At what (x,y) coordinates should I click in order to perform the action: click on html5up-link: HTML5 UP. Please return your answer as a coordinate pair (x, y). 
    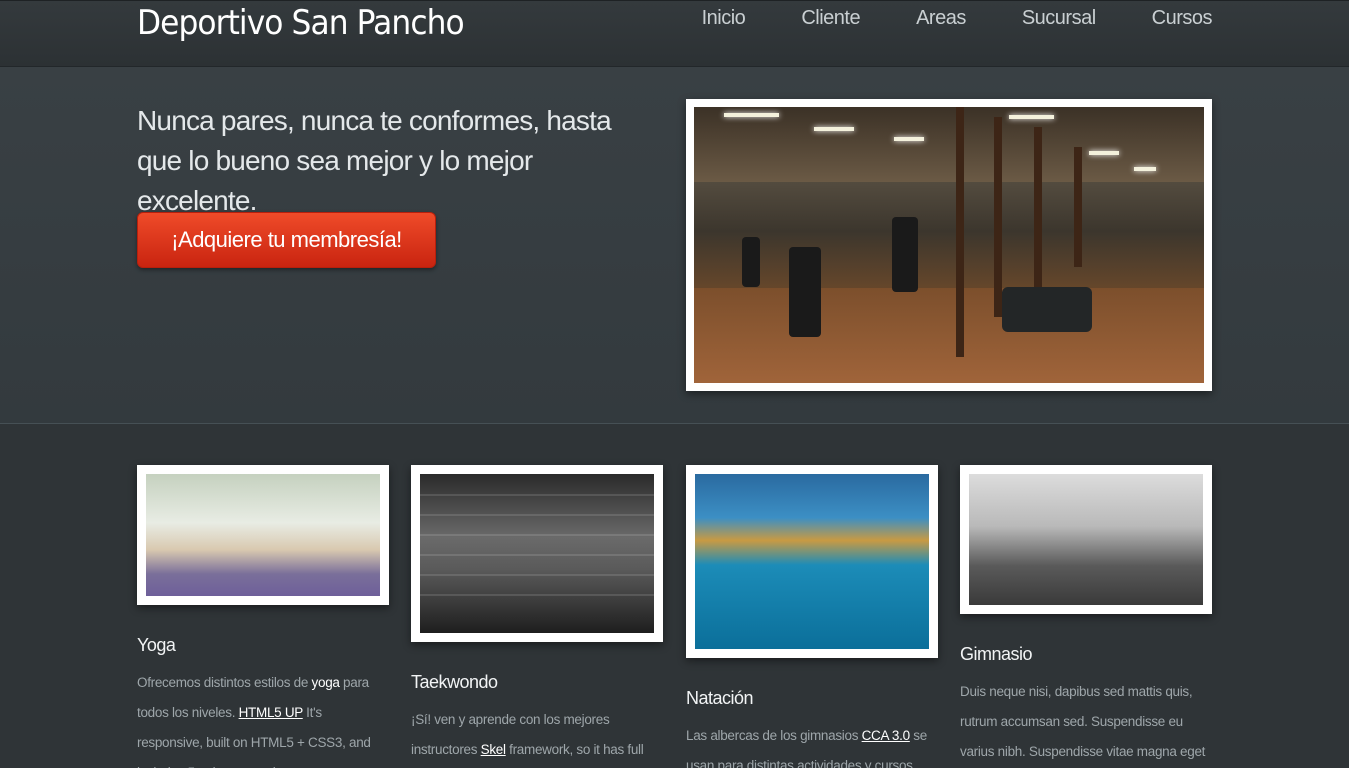
    Looking at the image, I should click on (271, 712).